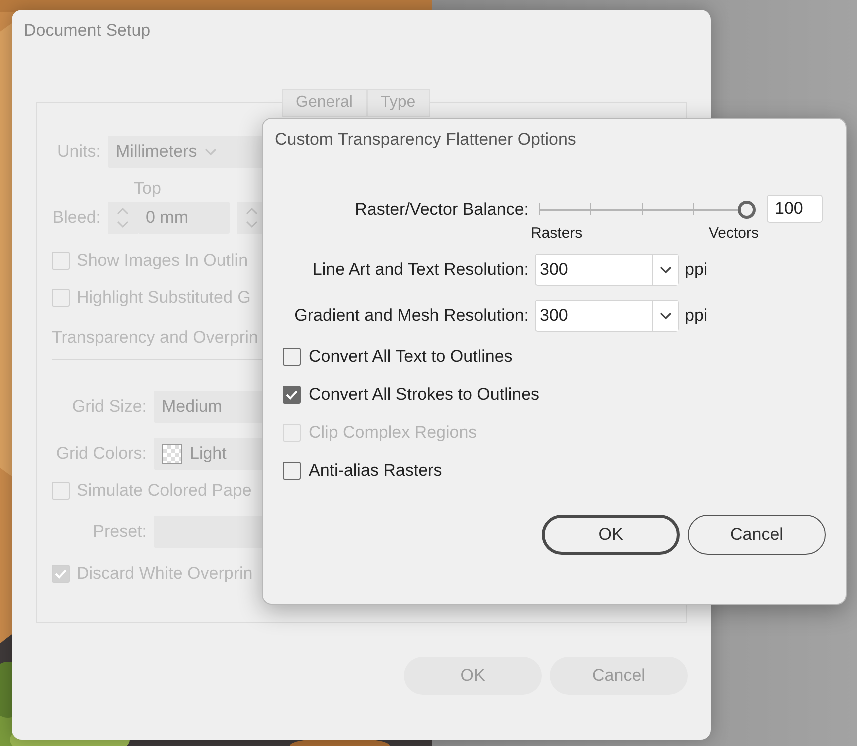 Image resolution: width=857 pixels, height=746 pixels. I want to click on tab: General, so click(324, 103).